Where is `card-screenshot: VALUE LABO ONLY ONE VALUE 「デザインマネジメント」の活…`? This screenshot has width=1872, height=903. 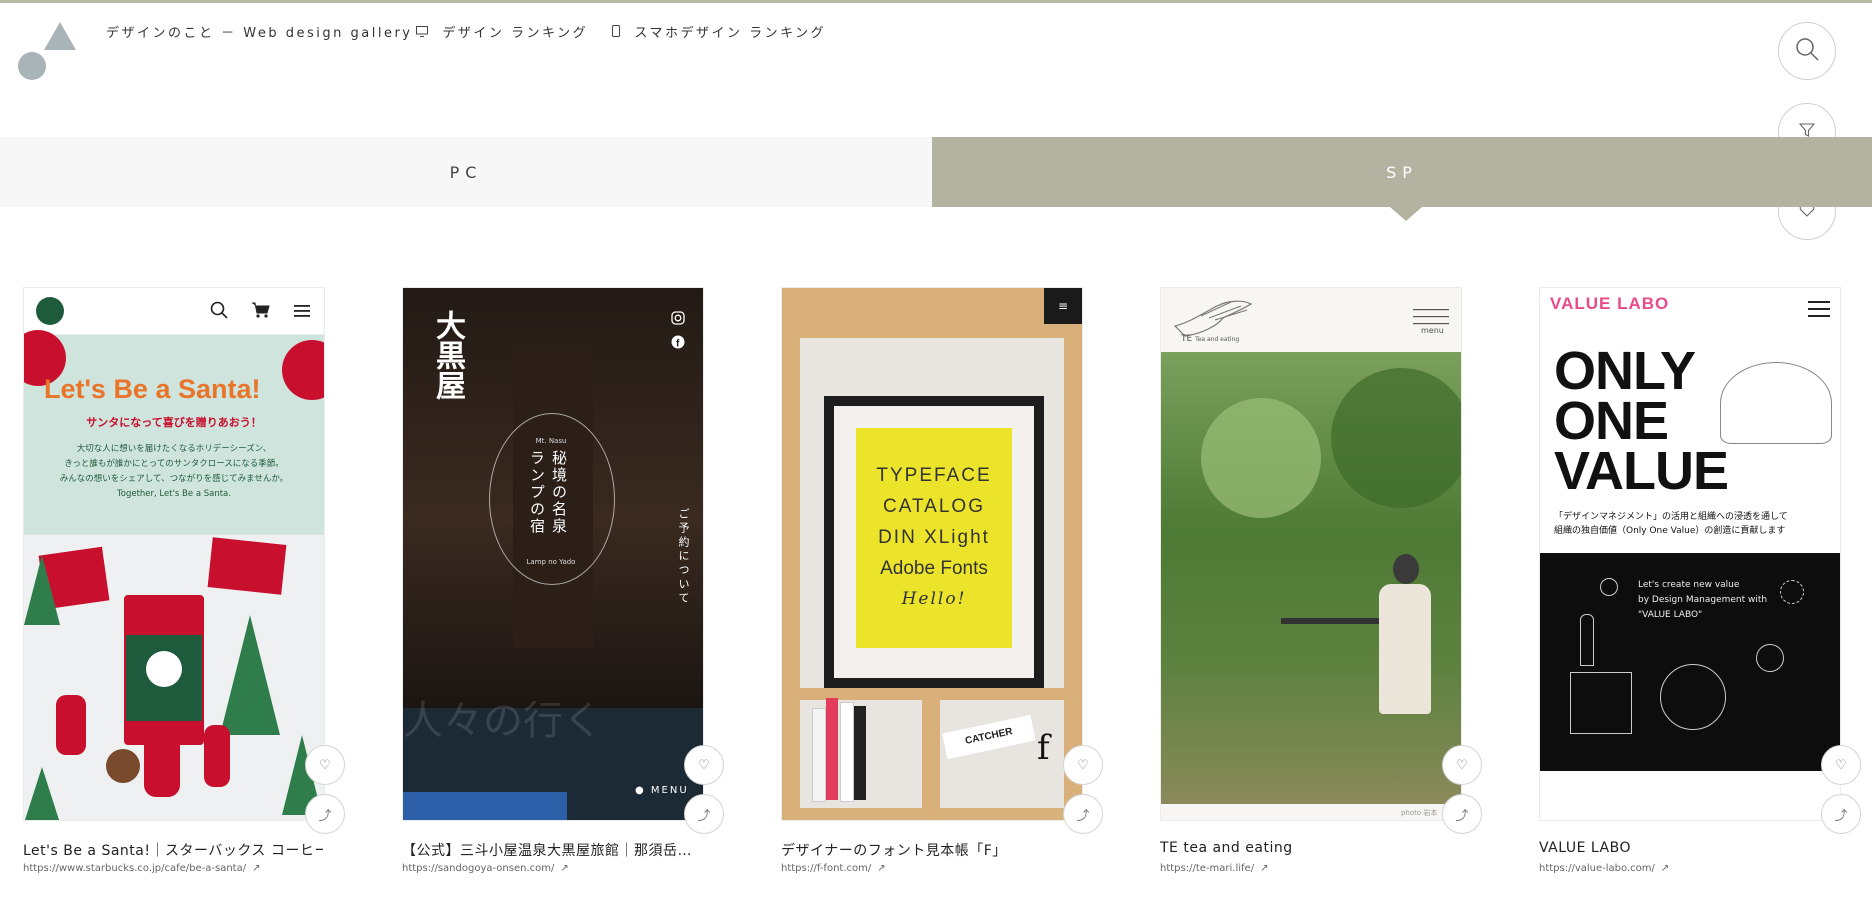 card-screenshot: VALUE LABO ONLY ONE VALUE 「デザインマネジメント」の活… is located at coordinates (1690, 554).